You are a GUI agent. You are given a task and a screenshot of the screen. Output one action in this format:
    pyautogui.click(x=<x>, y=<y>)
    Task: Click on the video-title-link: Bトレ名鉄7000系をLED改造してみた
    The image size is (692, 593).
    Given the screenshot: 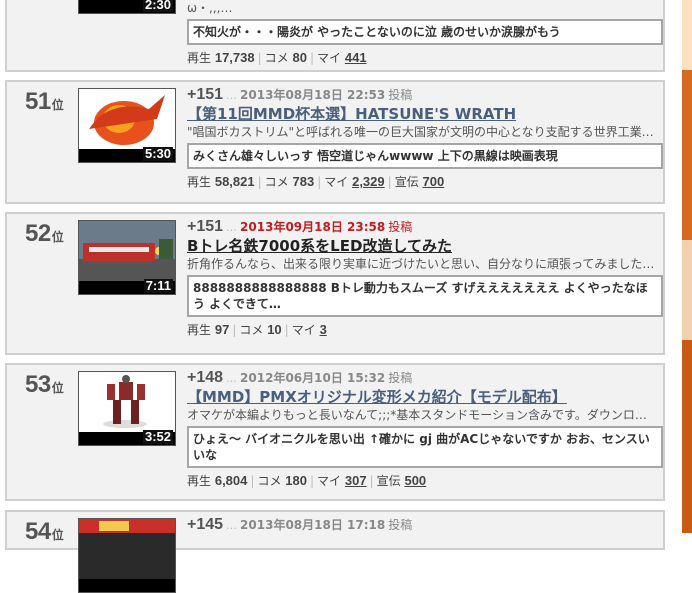 What is the action you would take?
    pyautogui.click(x=422, y=246)
    